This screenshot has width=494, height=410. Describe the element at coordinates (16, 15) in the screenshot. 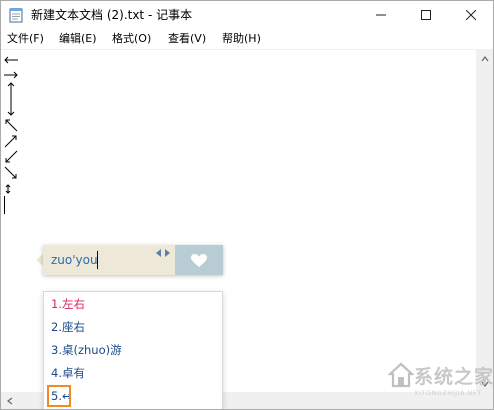

I see `notepad-icon` at that location.